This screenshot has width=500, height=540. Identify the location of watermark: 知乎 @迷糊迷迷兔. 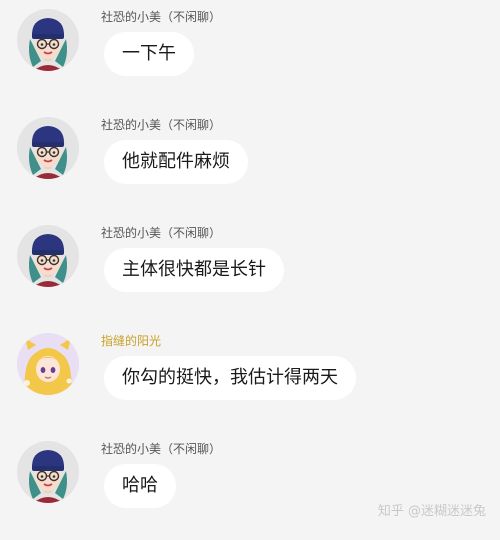
(431, 511).